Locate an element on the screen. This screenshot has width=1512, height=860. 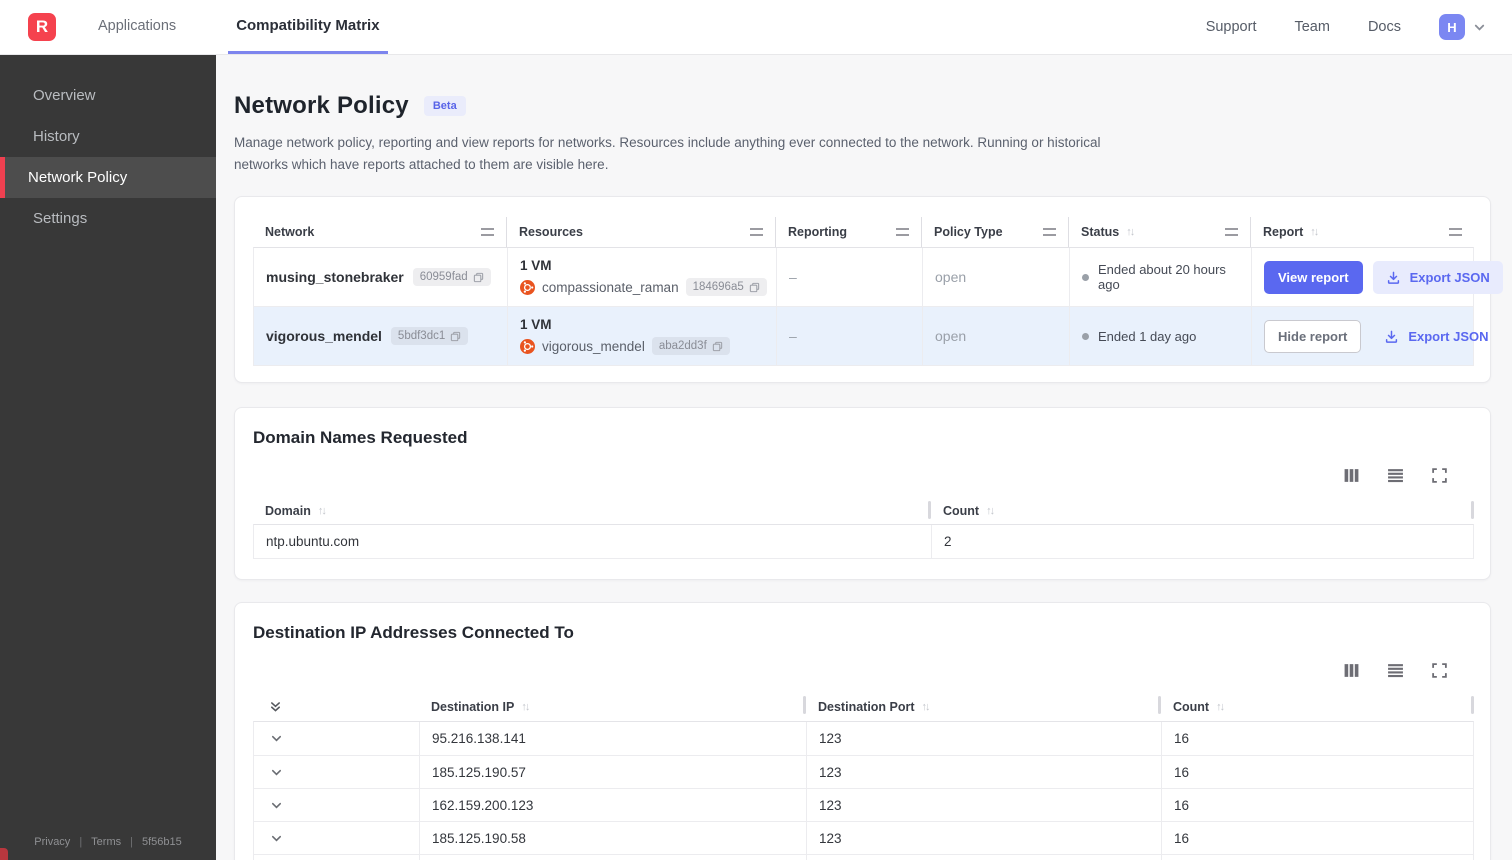
policy-type-cell: open is located at coordinates (996, 277).